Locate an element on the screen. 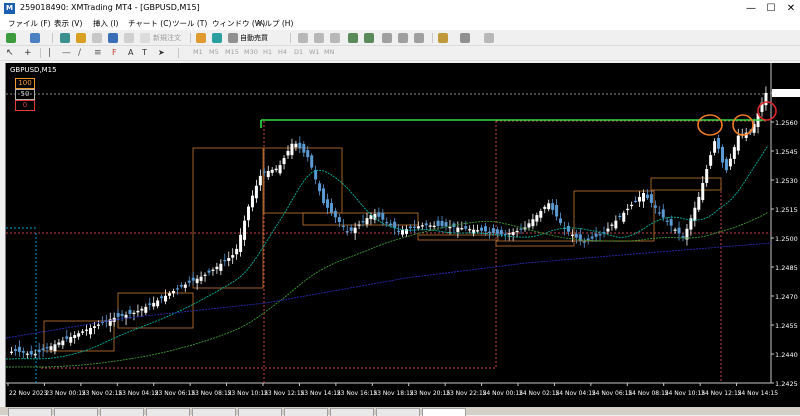  candlestick-chart-icon is located at coordinates (319, 38).